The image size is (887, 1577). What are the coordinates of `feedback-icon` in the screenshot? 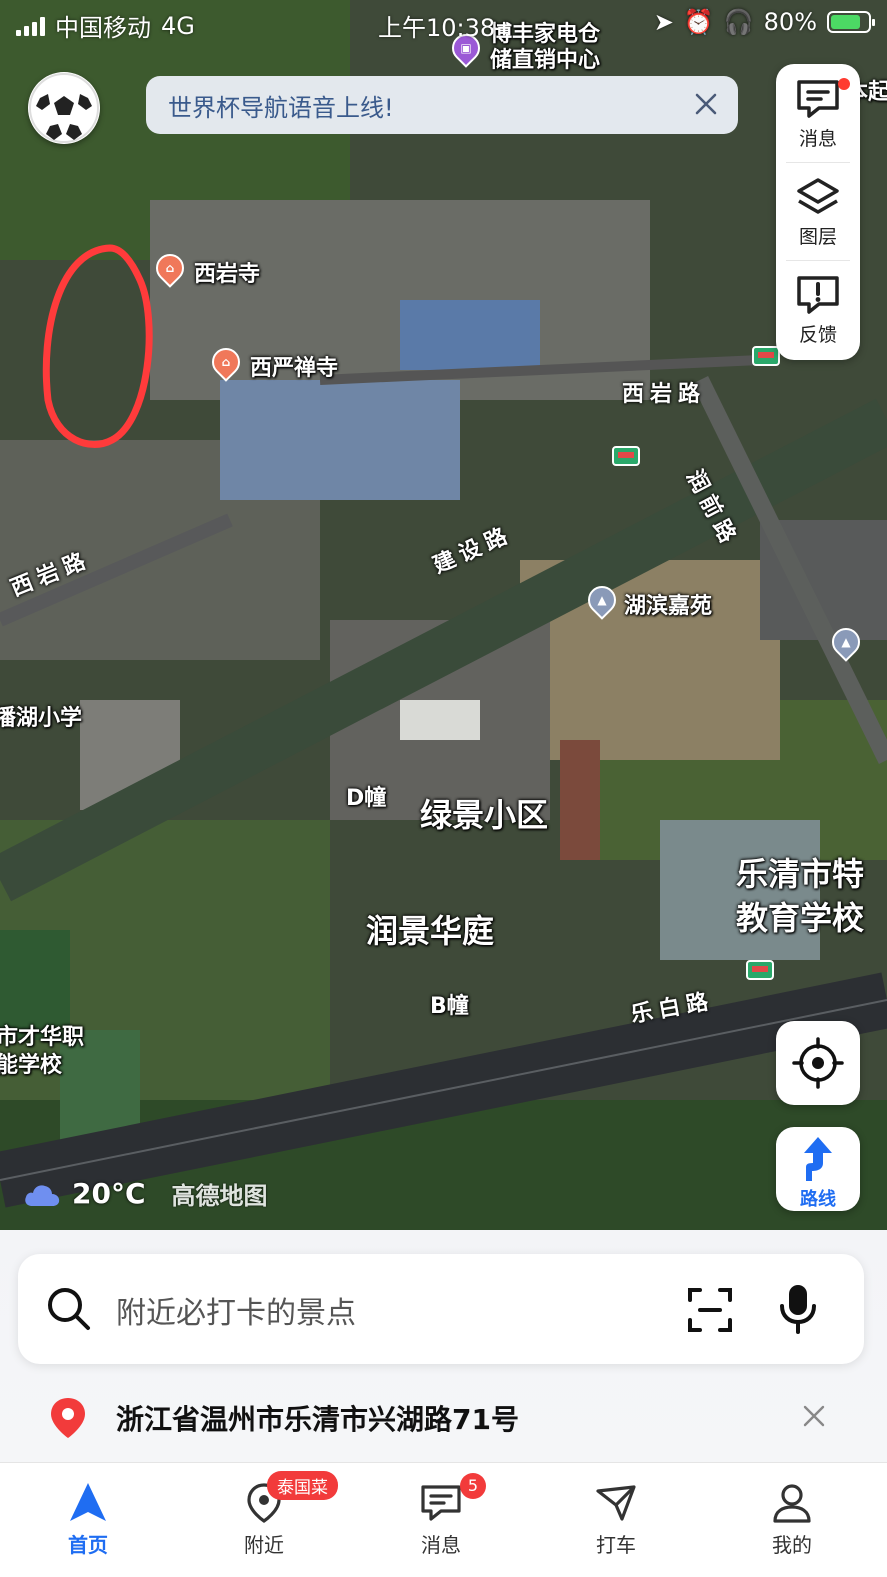 It's located at (818, 295).